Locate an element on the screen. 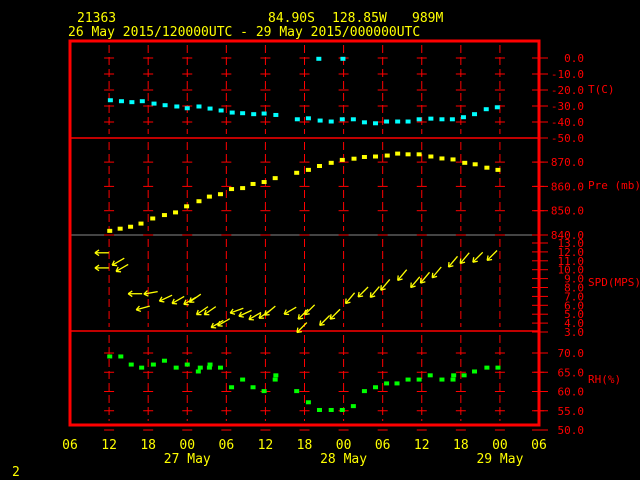  page-number: 2 is located at coordinates (16, 472).